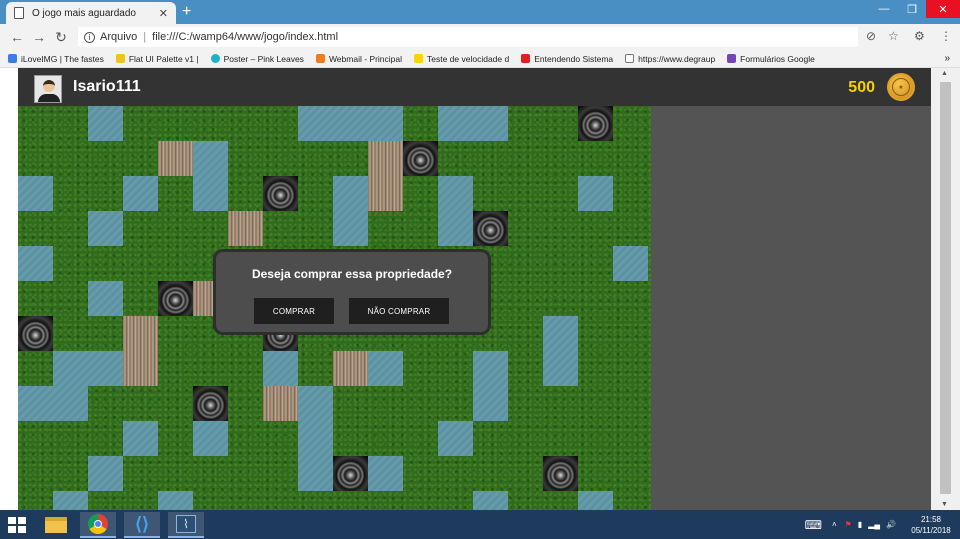  Describe the element at coordinates (834, 524) in the screenshot. I see `show-hidden-icons: ˄` at that location.